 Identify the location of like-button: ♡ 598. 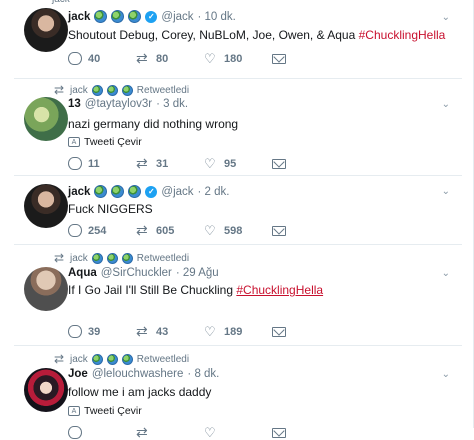
(238, 230).